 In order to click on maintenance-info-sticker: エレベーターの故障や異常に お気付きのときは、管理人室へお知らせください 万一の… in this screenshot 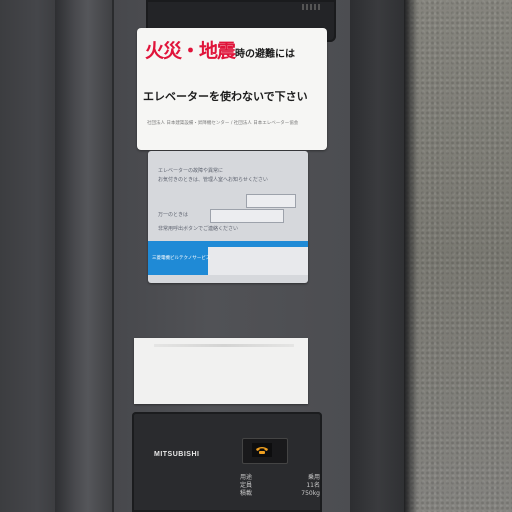, I will do `click(228, 217)`.